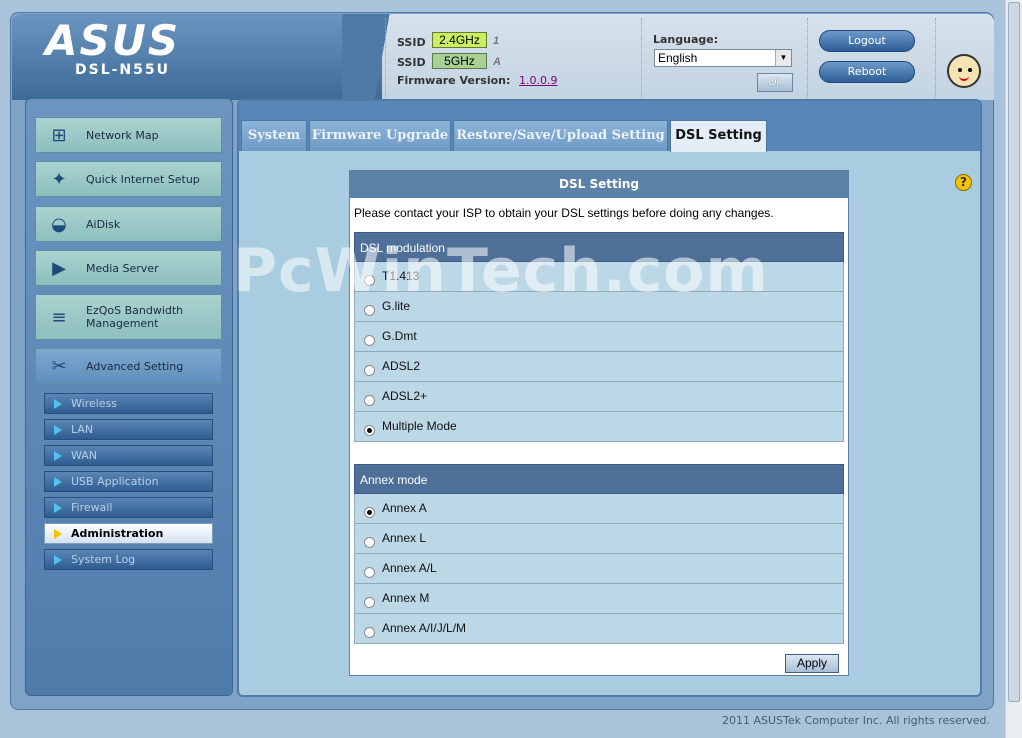 This screenshot has width=1022, height=738. Describe the element at coordinates (274, 135) in the screenshot. I see `tab-system: System` at that location.